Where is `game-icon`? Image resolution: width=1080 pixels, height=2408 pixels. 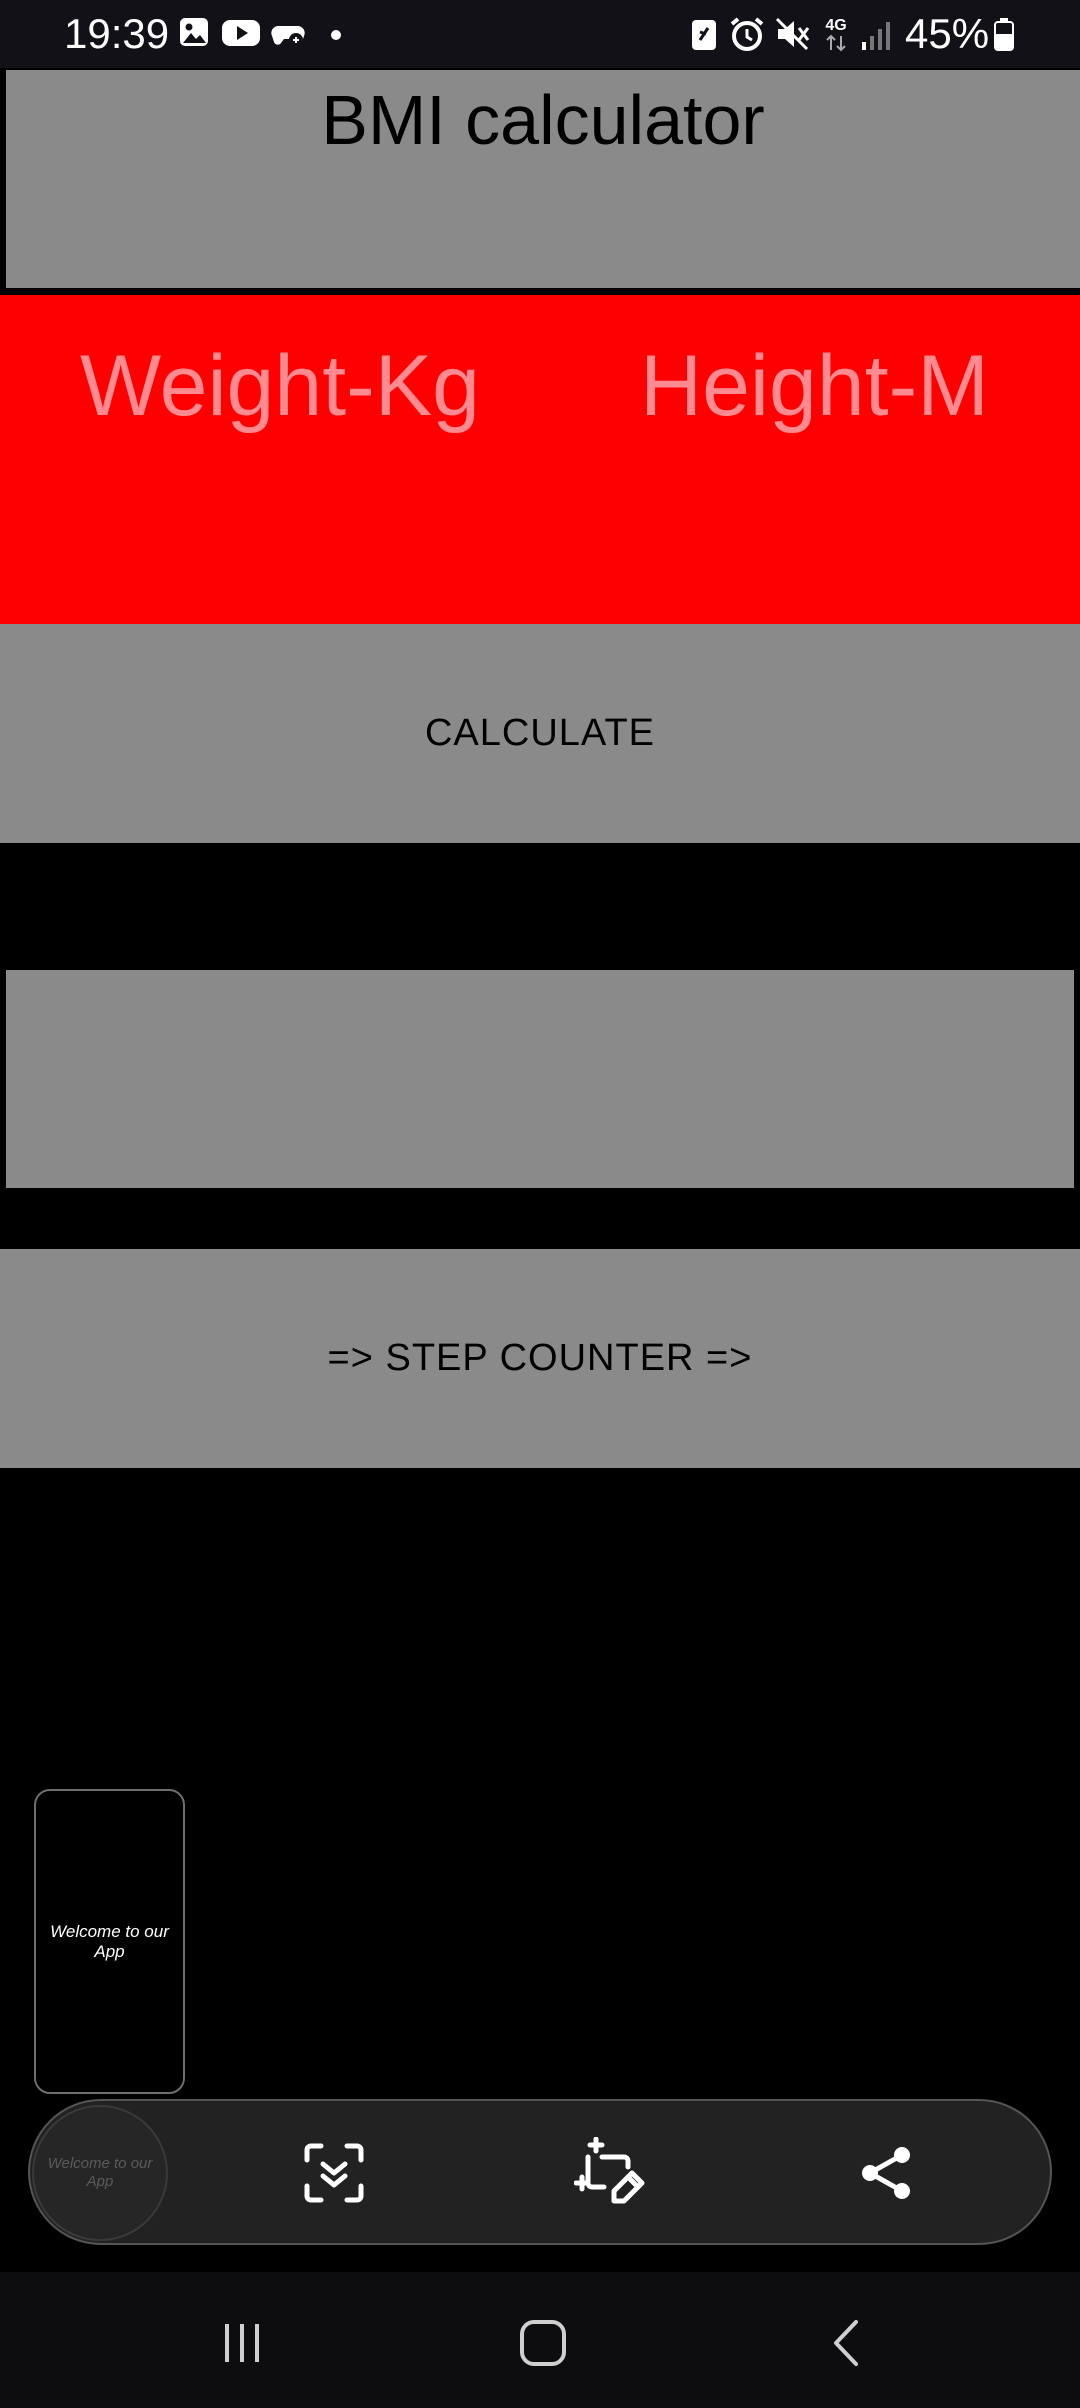 game-icon is located at coordinates (288, 34).